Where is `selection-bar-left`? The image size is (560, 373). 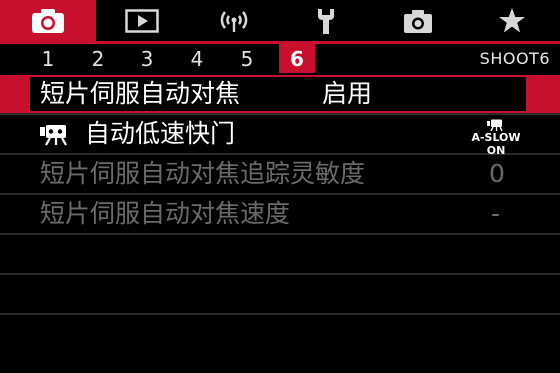
selection-bar-left is located at coordinates (15, 94).